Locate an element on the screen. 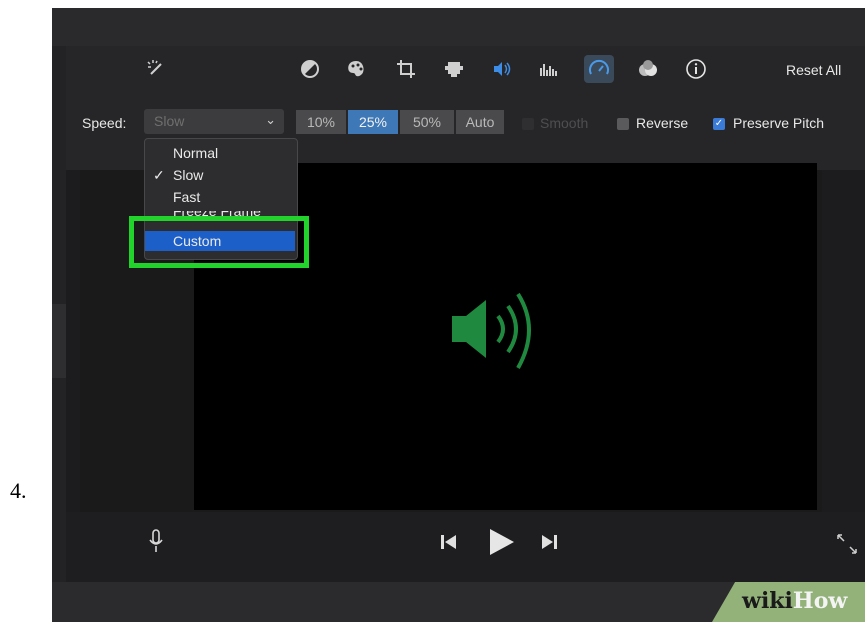 The width and height of the screenshot is (865, 622). audio-speaker-icon is located at coordinates (497, 335).